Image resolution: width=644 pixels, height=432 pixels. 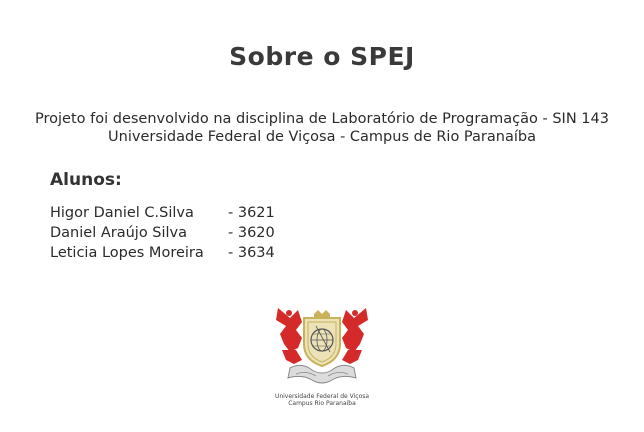 I want to click on page-title: Sobre o SPEJ, so click(x=322, y=56).